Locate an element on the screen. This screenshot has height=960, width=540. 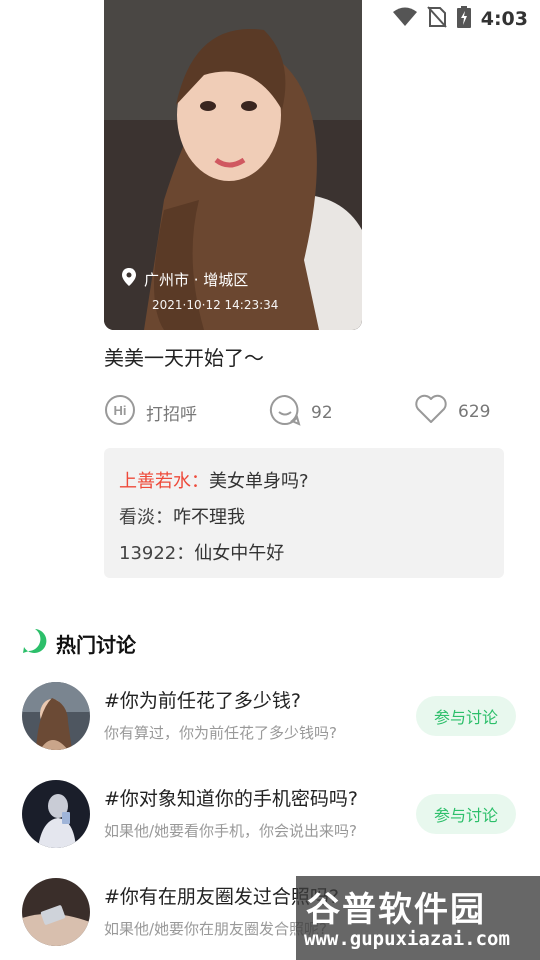
comment-text: 仙女中午好 is located at coordinates (239, 553).